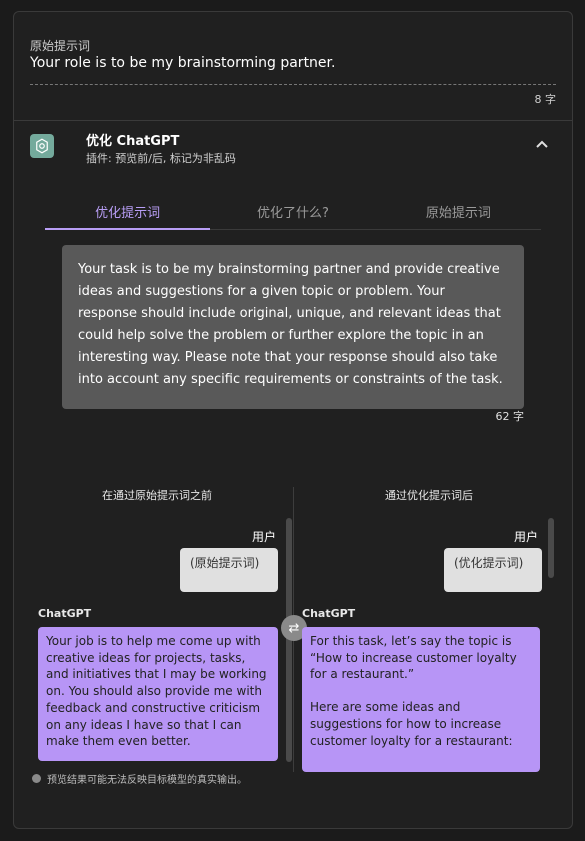 This screenshot has height=841, width=585. What do you see at coordinates (65, 613) in the screenshot?
I see `before-gpt-label: ChatGPT` at bounding box center [65, 613].